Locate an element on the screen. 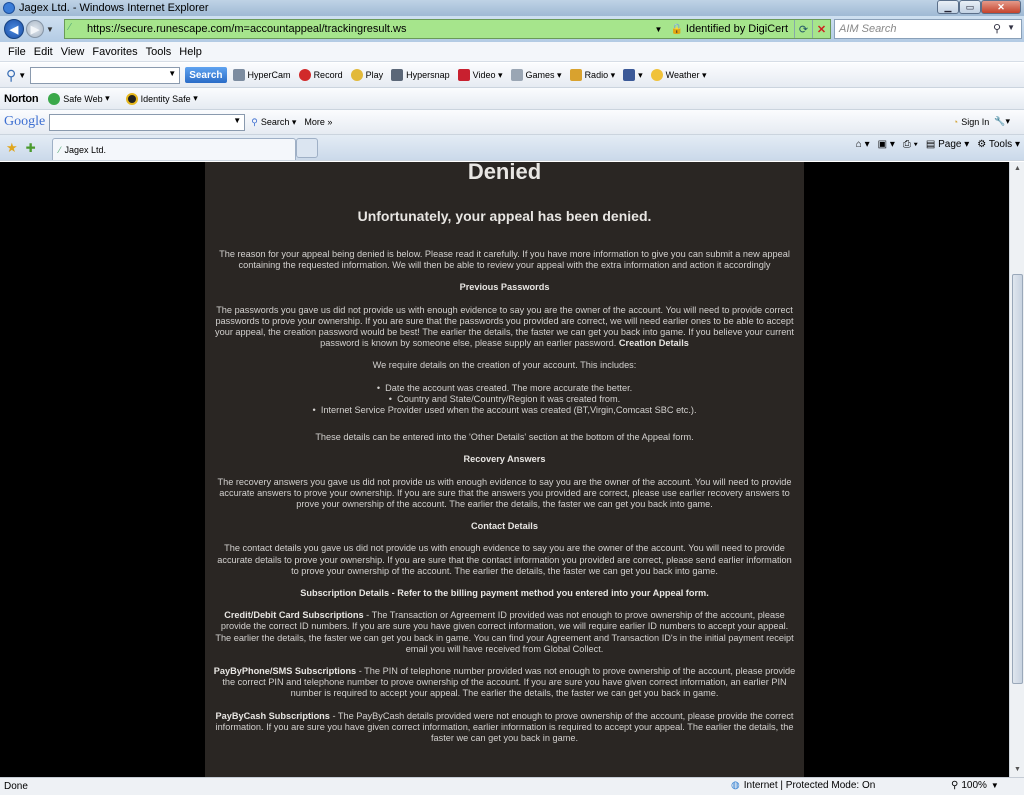 This screenshot has width=1024, height=795. scroll-thumb is located at coordinates (1017, 479).